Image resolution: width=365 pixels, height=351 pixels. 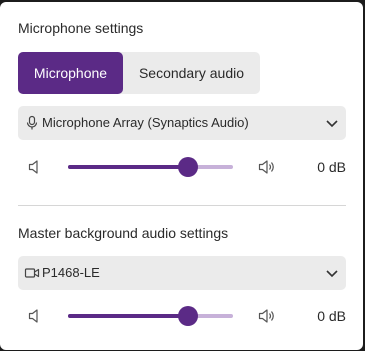 I want to click on background-device-label: P1468-LE, so click(x=71, y=272).